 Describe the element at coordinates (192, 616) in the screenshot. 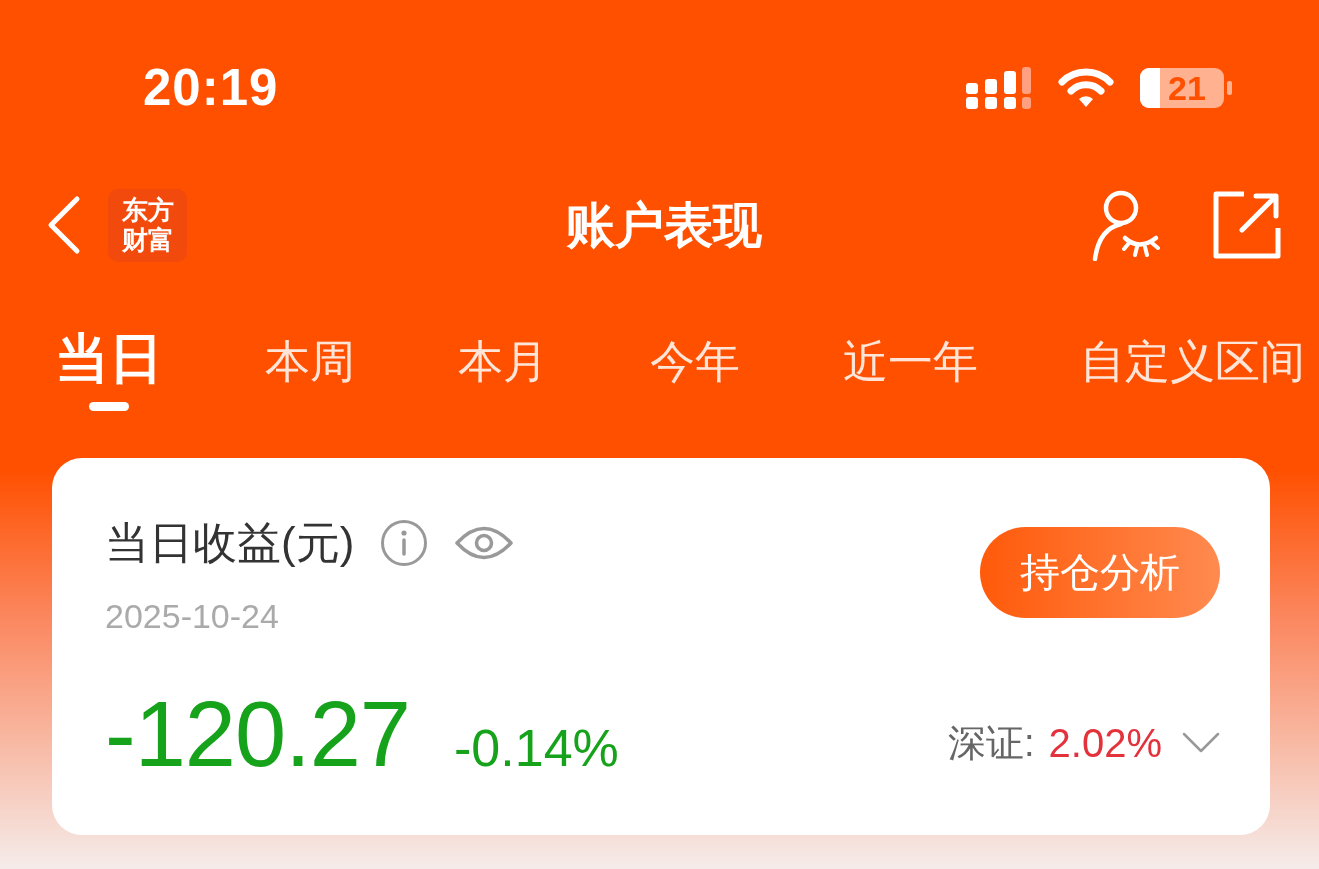

I see `date-text: 2025-10-24` at that location.